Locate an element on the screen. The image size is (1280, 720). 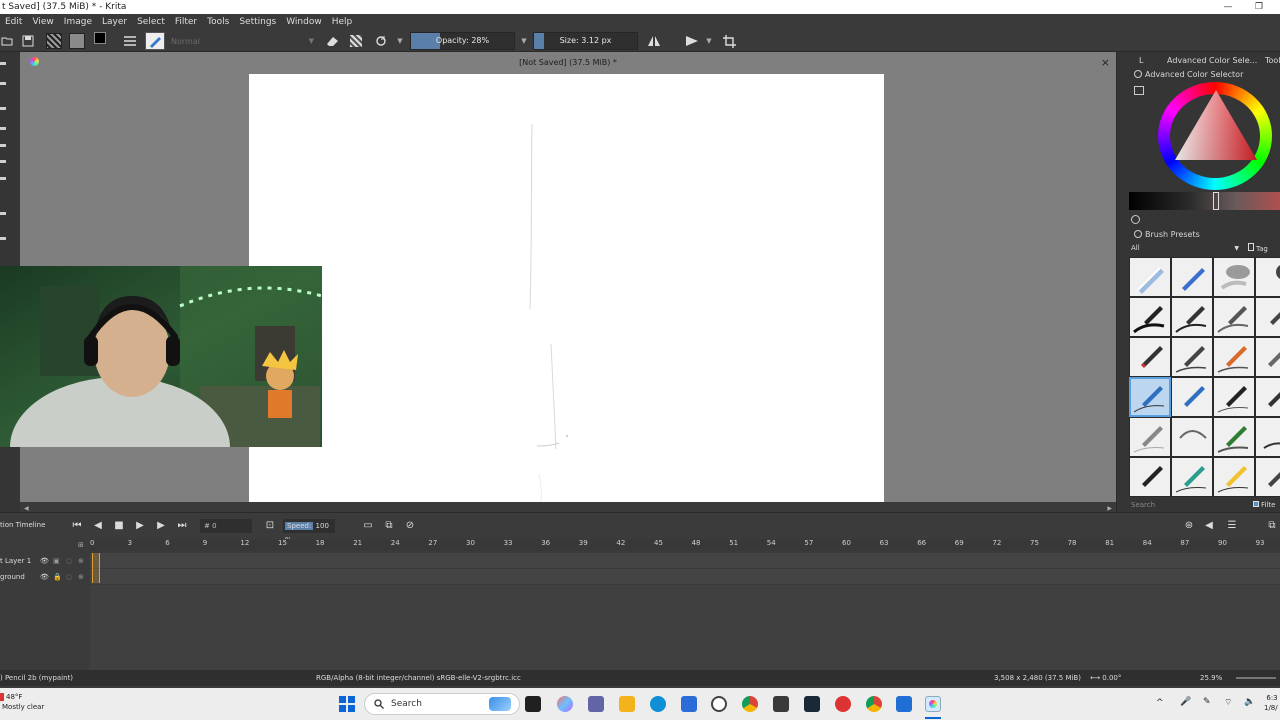
brush-filter-select: All ▼ is located at coordinates (1185, 248).